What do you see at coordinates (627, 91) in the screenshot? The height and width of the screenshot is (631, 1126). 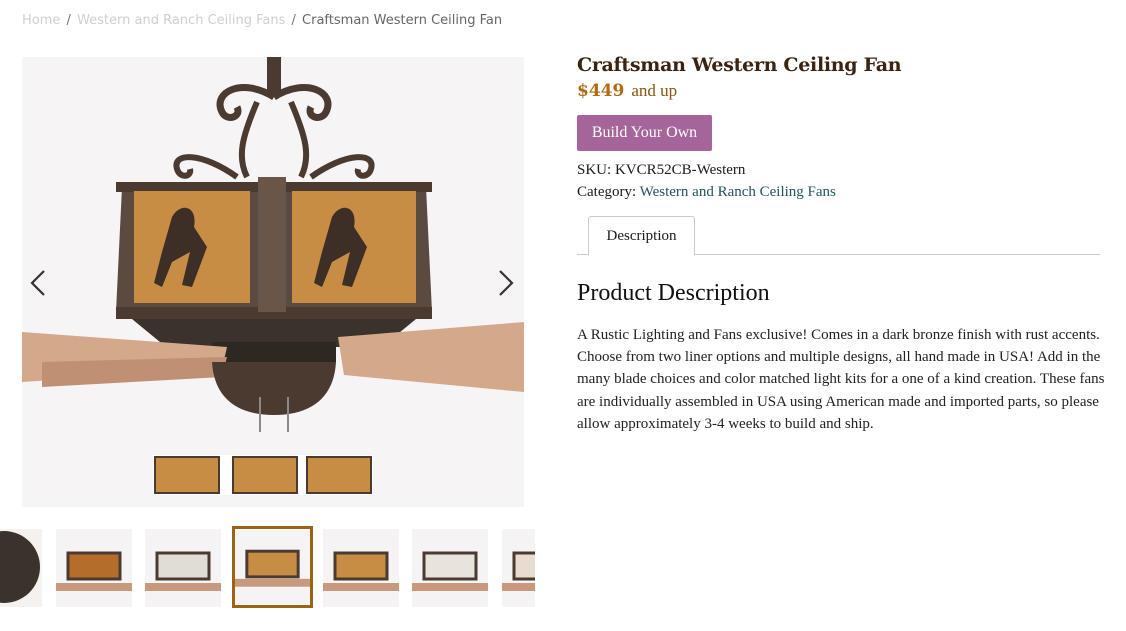 I see `price-row: $449 and up` at bounding box center [627, 91].